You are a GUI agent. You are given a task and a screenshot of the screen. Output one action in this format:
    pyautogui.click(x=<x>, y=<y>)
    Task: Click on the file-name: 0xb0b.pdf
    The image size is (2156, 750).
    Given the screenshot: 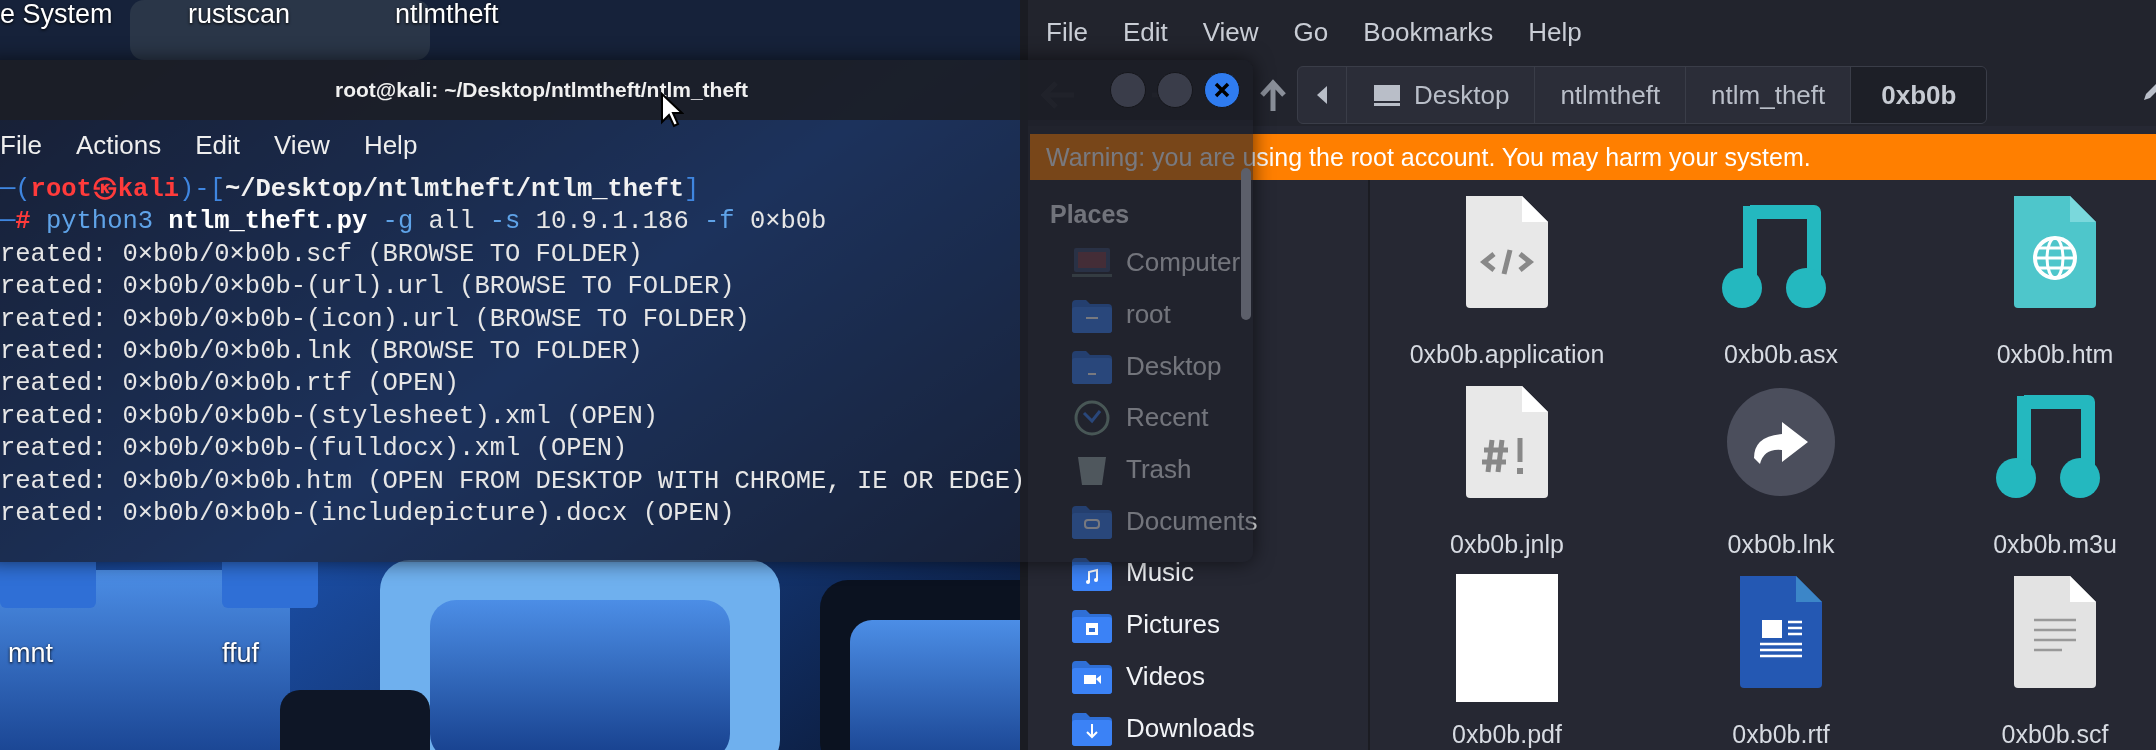 What is the action you would take?
    pyautogui.click(x=1507, y=734)
    